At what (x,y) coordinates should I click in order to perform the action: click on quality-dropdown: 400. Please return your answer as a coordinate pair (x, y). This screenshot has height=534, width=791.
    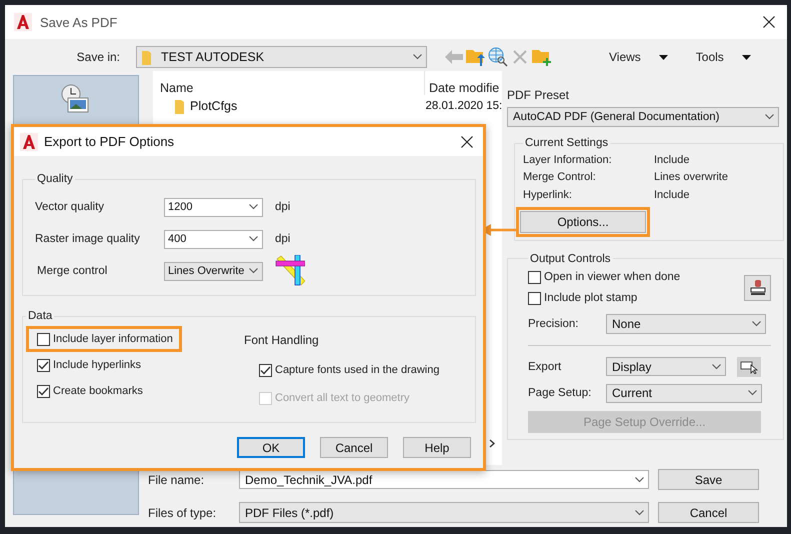
    Looking at the image, I should click on (213, 239).